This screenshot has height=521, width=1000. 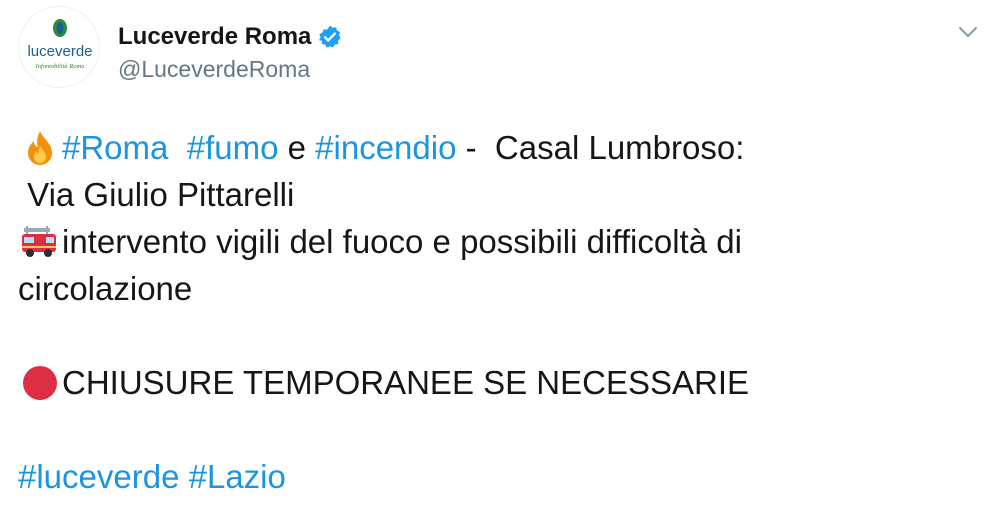 I want to click on tweet-text-segment: - Casal Lumbroso:, so click(x=600, y=147).